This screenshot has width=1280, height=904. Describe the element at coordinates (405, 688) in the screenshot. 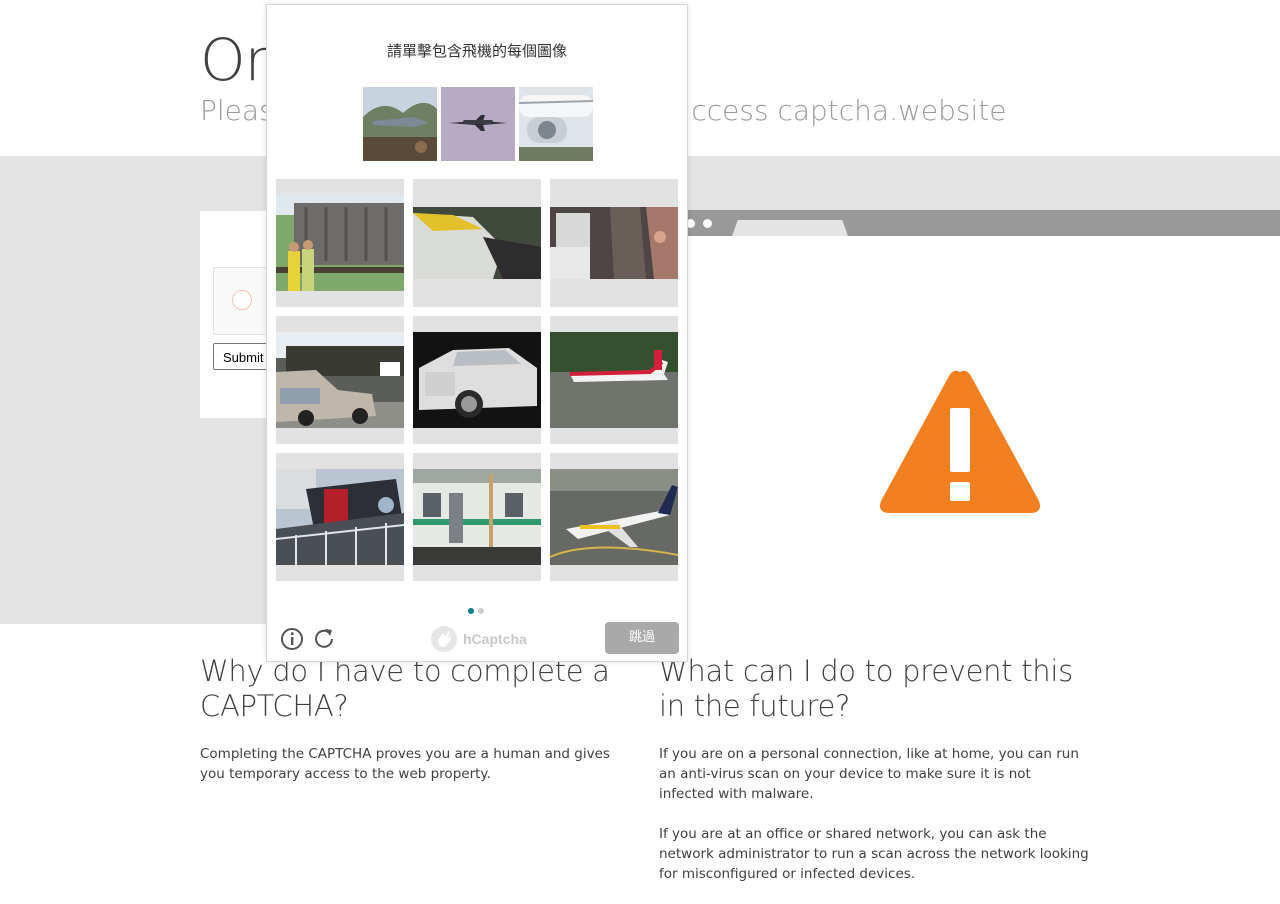

I see `section-heading: Why do I have to complete a CAPTCHA?` at that location.